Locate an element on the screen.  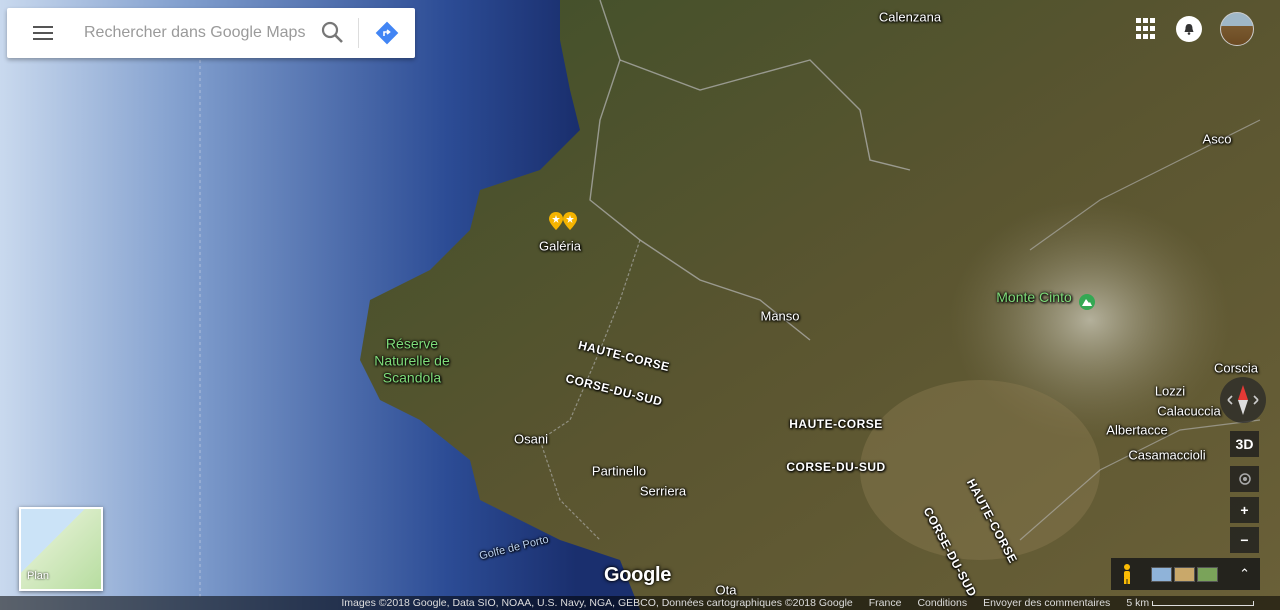
scale-indicator: 5 km is located at coordinates (1190, 603).